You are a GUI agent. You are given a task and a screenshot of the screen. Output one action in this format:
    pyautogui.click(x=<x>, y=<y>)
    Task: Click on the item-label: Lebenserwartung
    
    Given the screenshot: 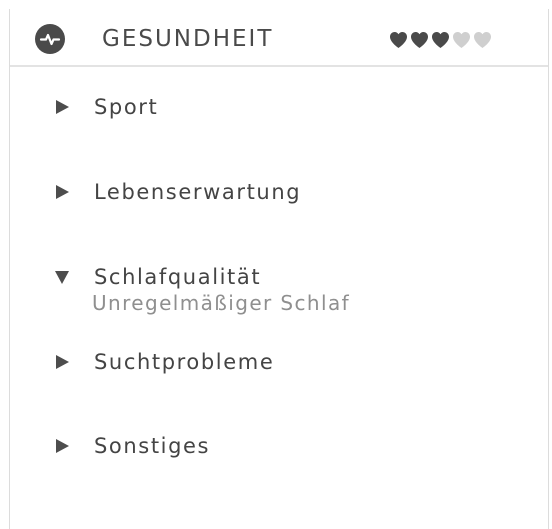 What is the action you would take?
    pyautogui.click(x=197, y=192)
    